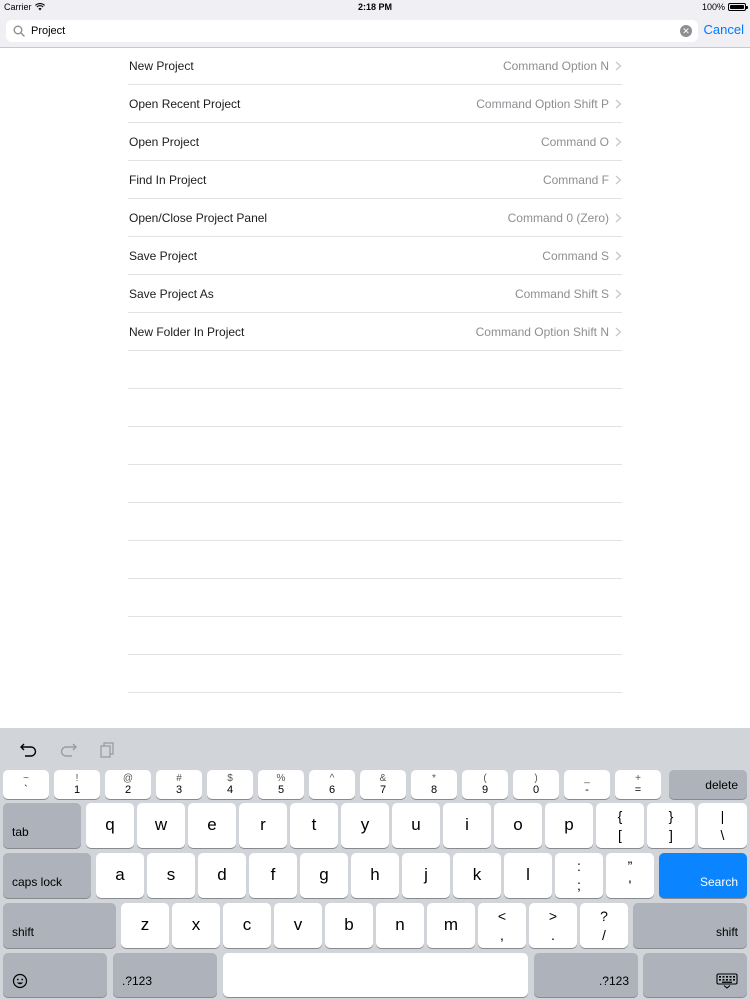 This screenshot has width=750, height=1000. I want to click on key-bracket-right: } ], so click(671, 825).